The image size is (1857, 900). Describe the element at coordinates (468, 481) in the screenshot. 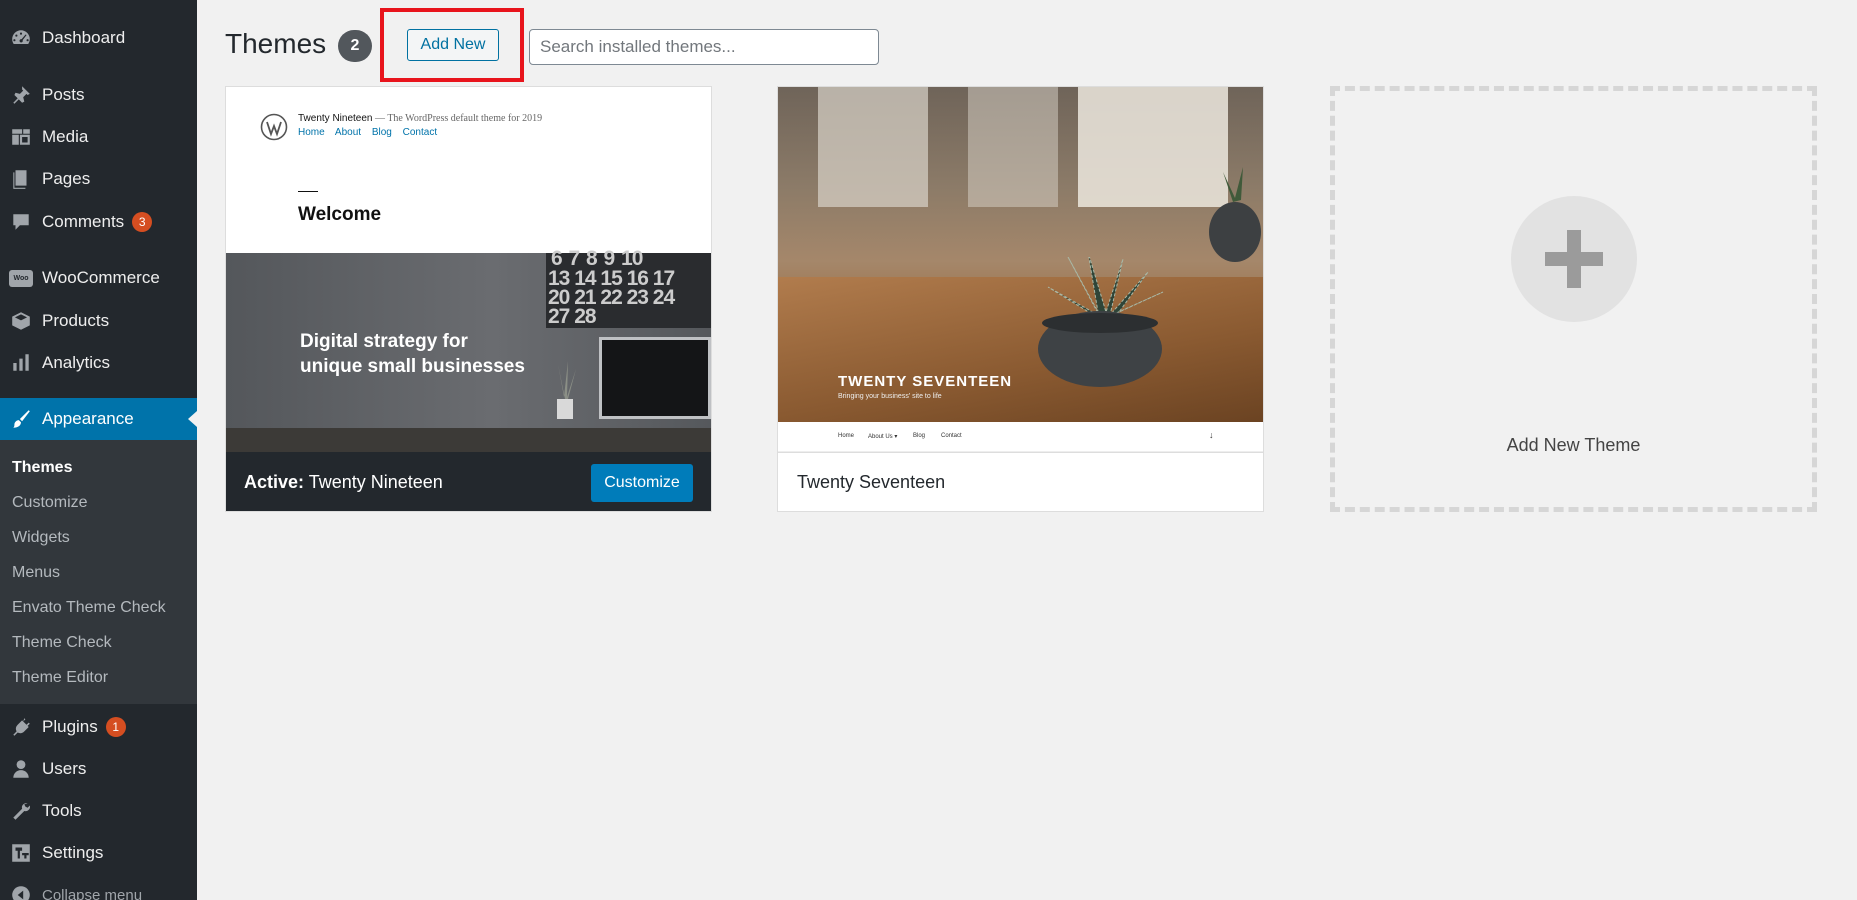

I see `theme-card-footer: Active: Twenty Nineteen Customize` at that location.